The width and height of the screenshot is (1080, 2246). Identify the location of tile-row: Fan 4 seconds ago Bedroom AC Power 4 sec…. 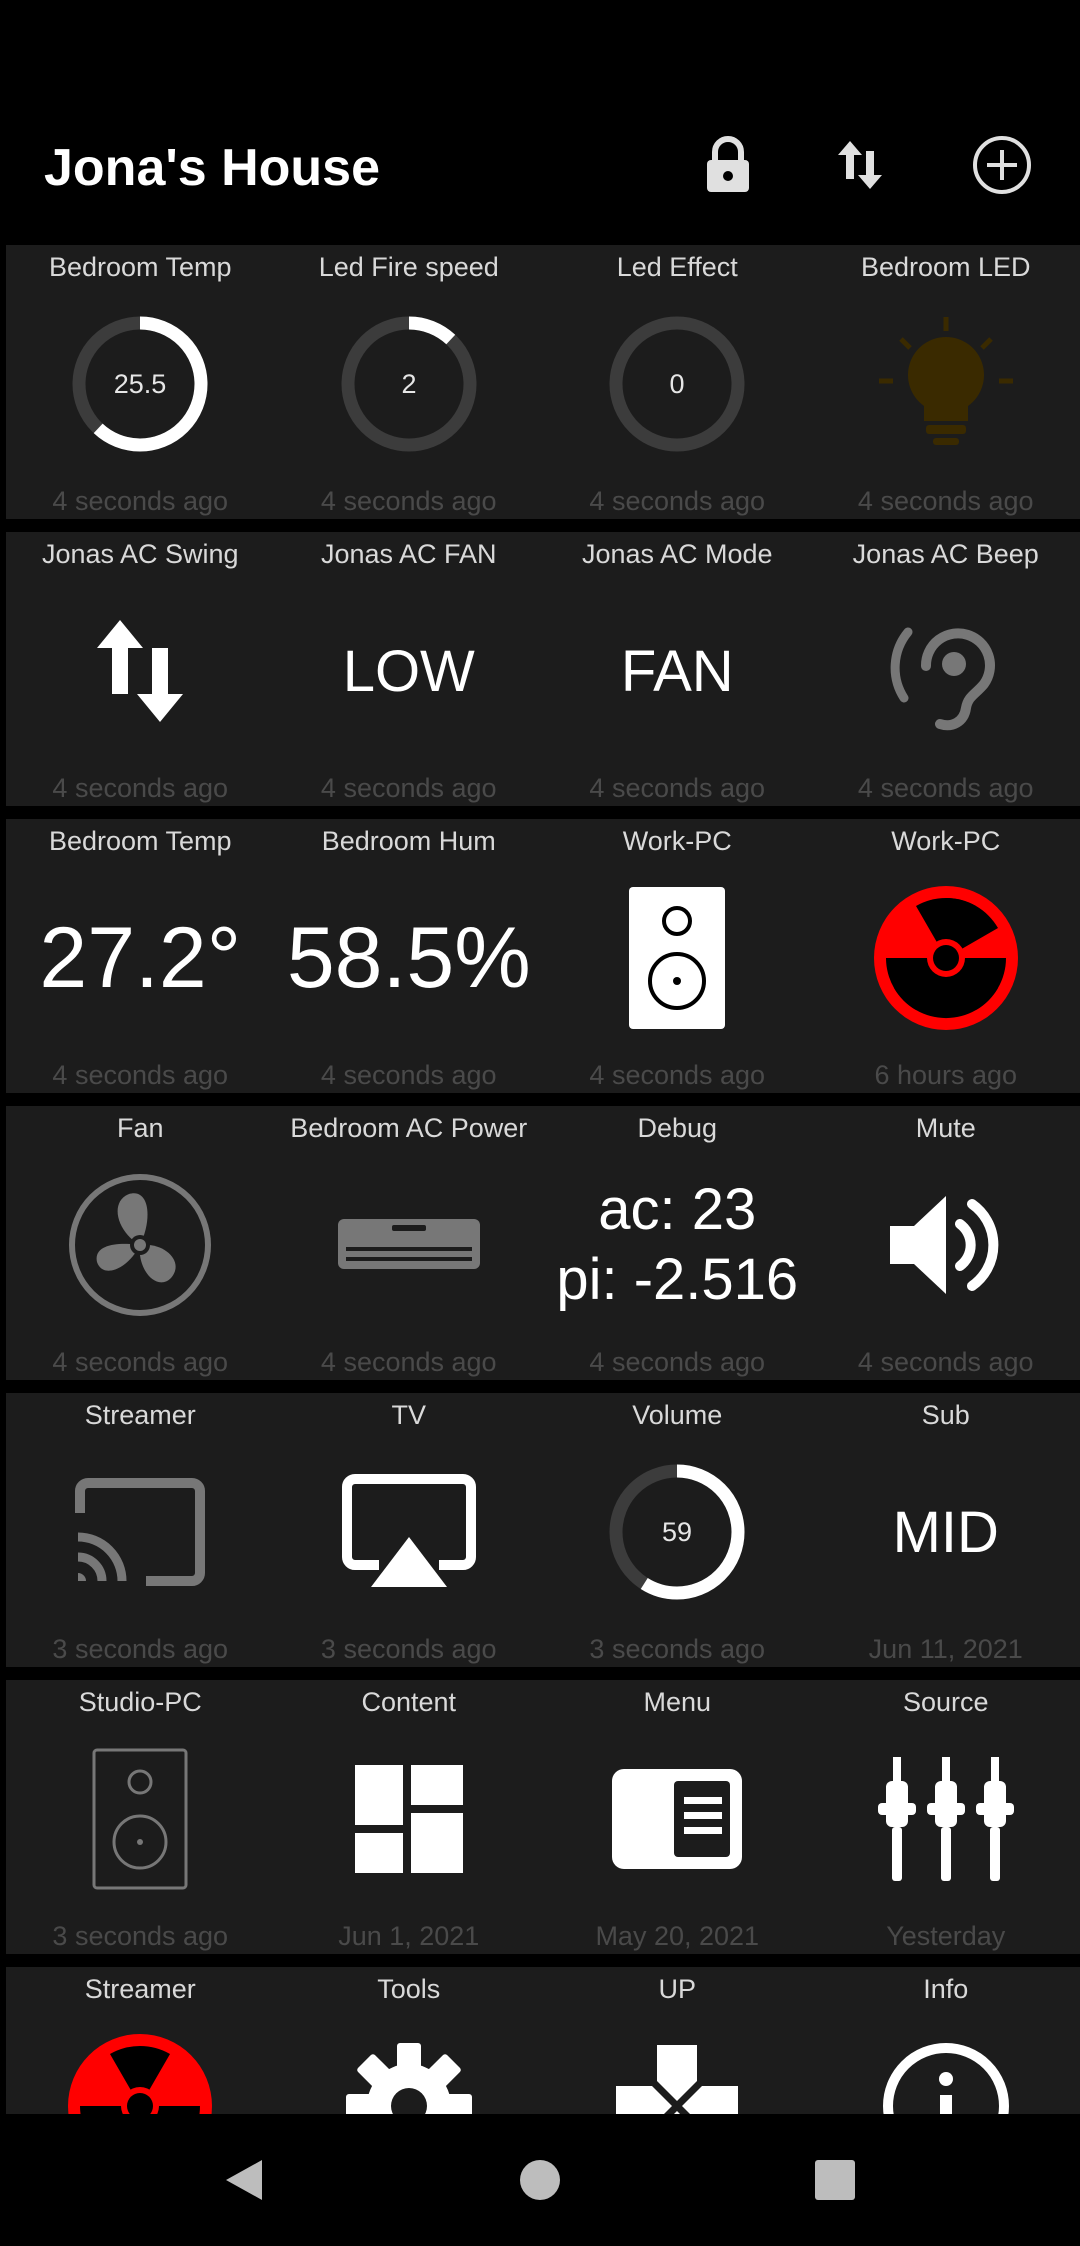
(543, 1243).